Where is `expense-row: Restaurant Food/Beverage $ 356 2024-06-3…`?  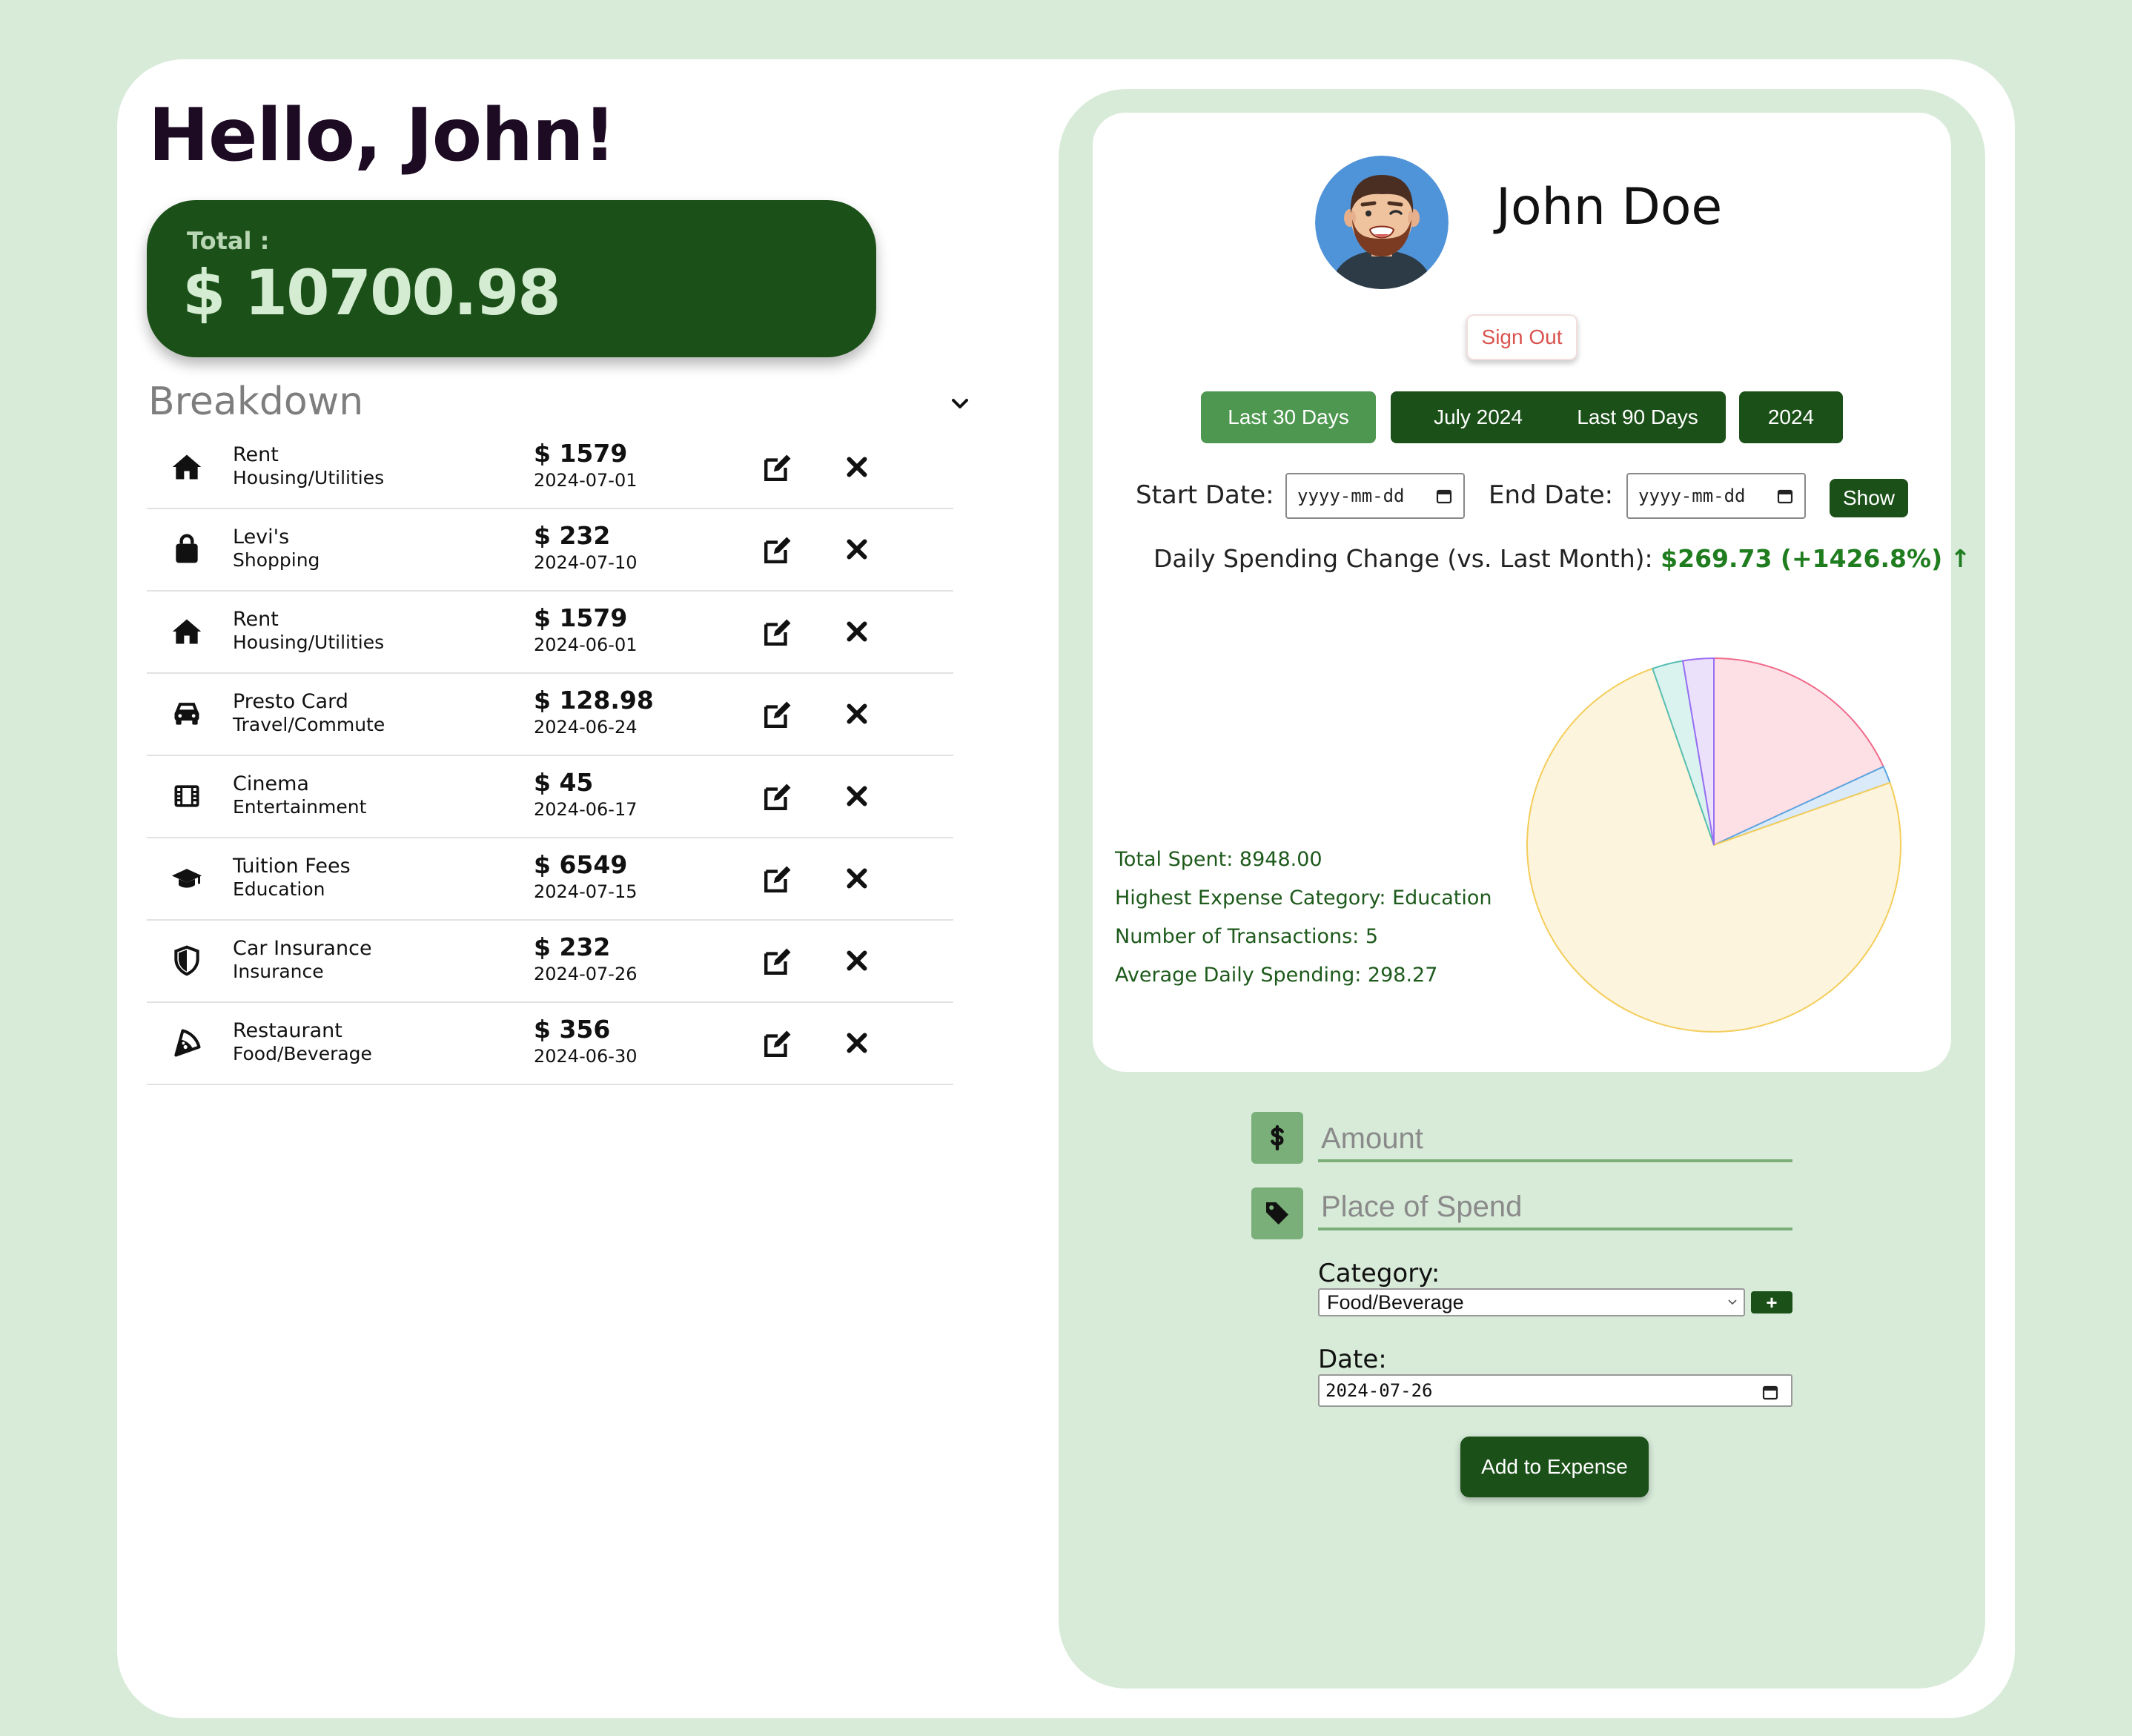
expense-row: Restaurant Food/Beverage $ 356 2024-06-3… is located at coordinates (550, 1044).